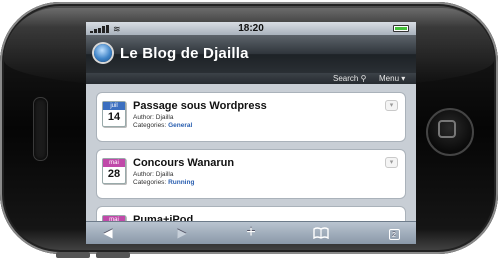  I want to click on search-button: Search ⚲, so click(349, 78).